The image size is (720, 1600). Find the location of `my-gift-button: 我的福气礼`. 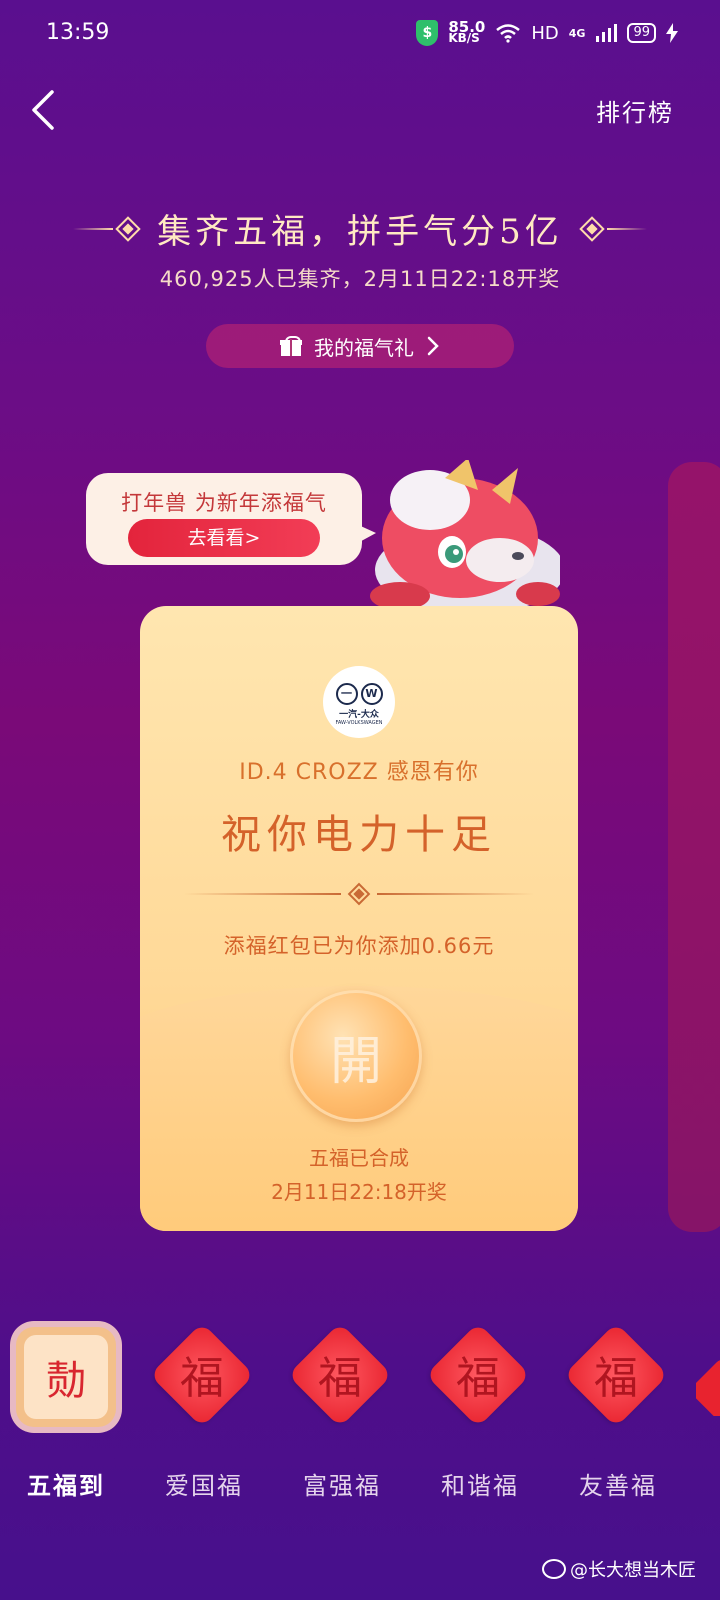

my-gift-button: 我的福气礼 is located at coordinates (360, 346).